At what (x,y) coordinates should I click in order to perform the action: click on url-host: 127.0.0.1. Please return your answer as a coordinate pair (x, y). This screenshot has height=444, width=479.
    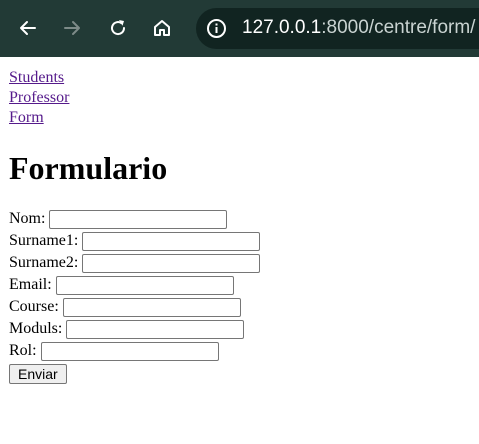
    Looking at the image, I should click on (282, 27).